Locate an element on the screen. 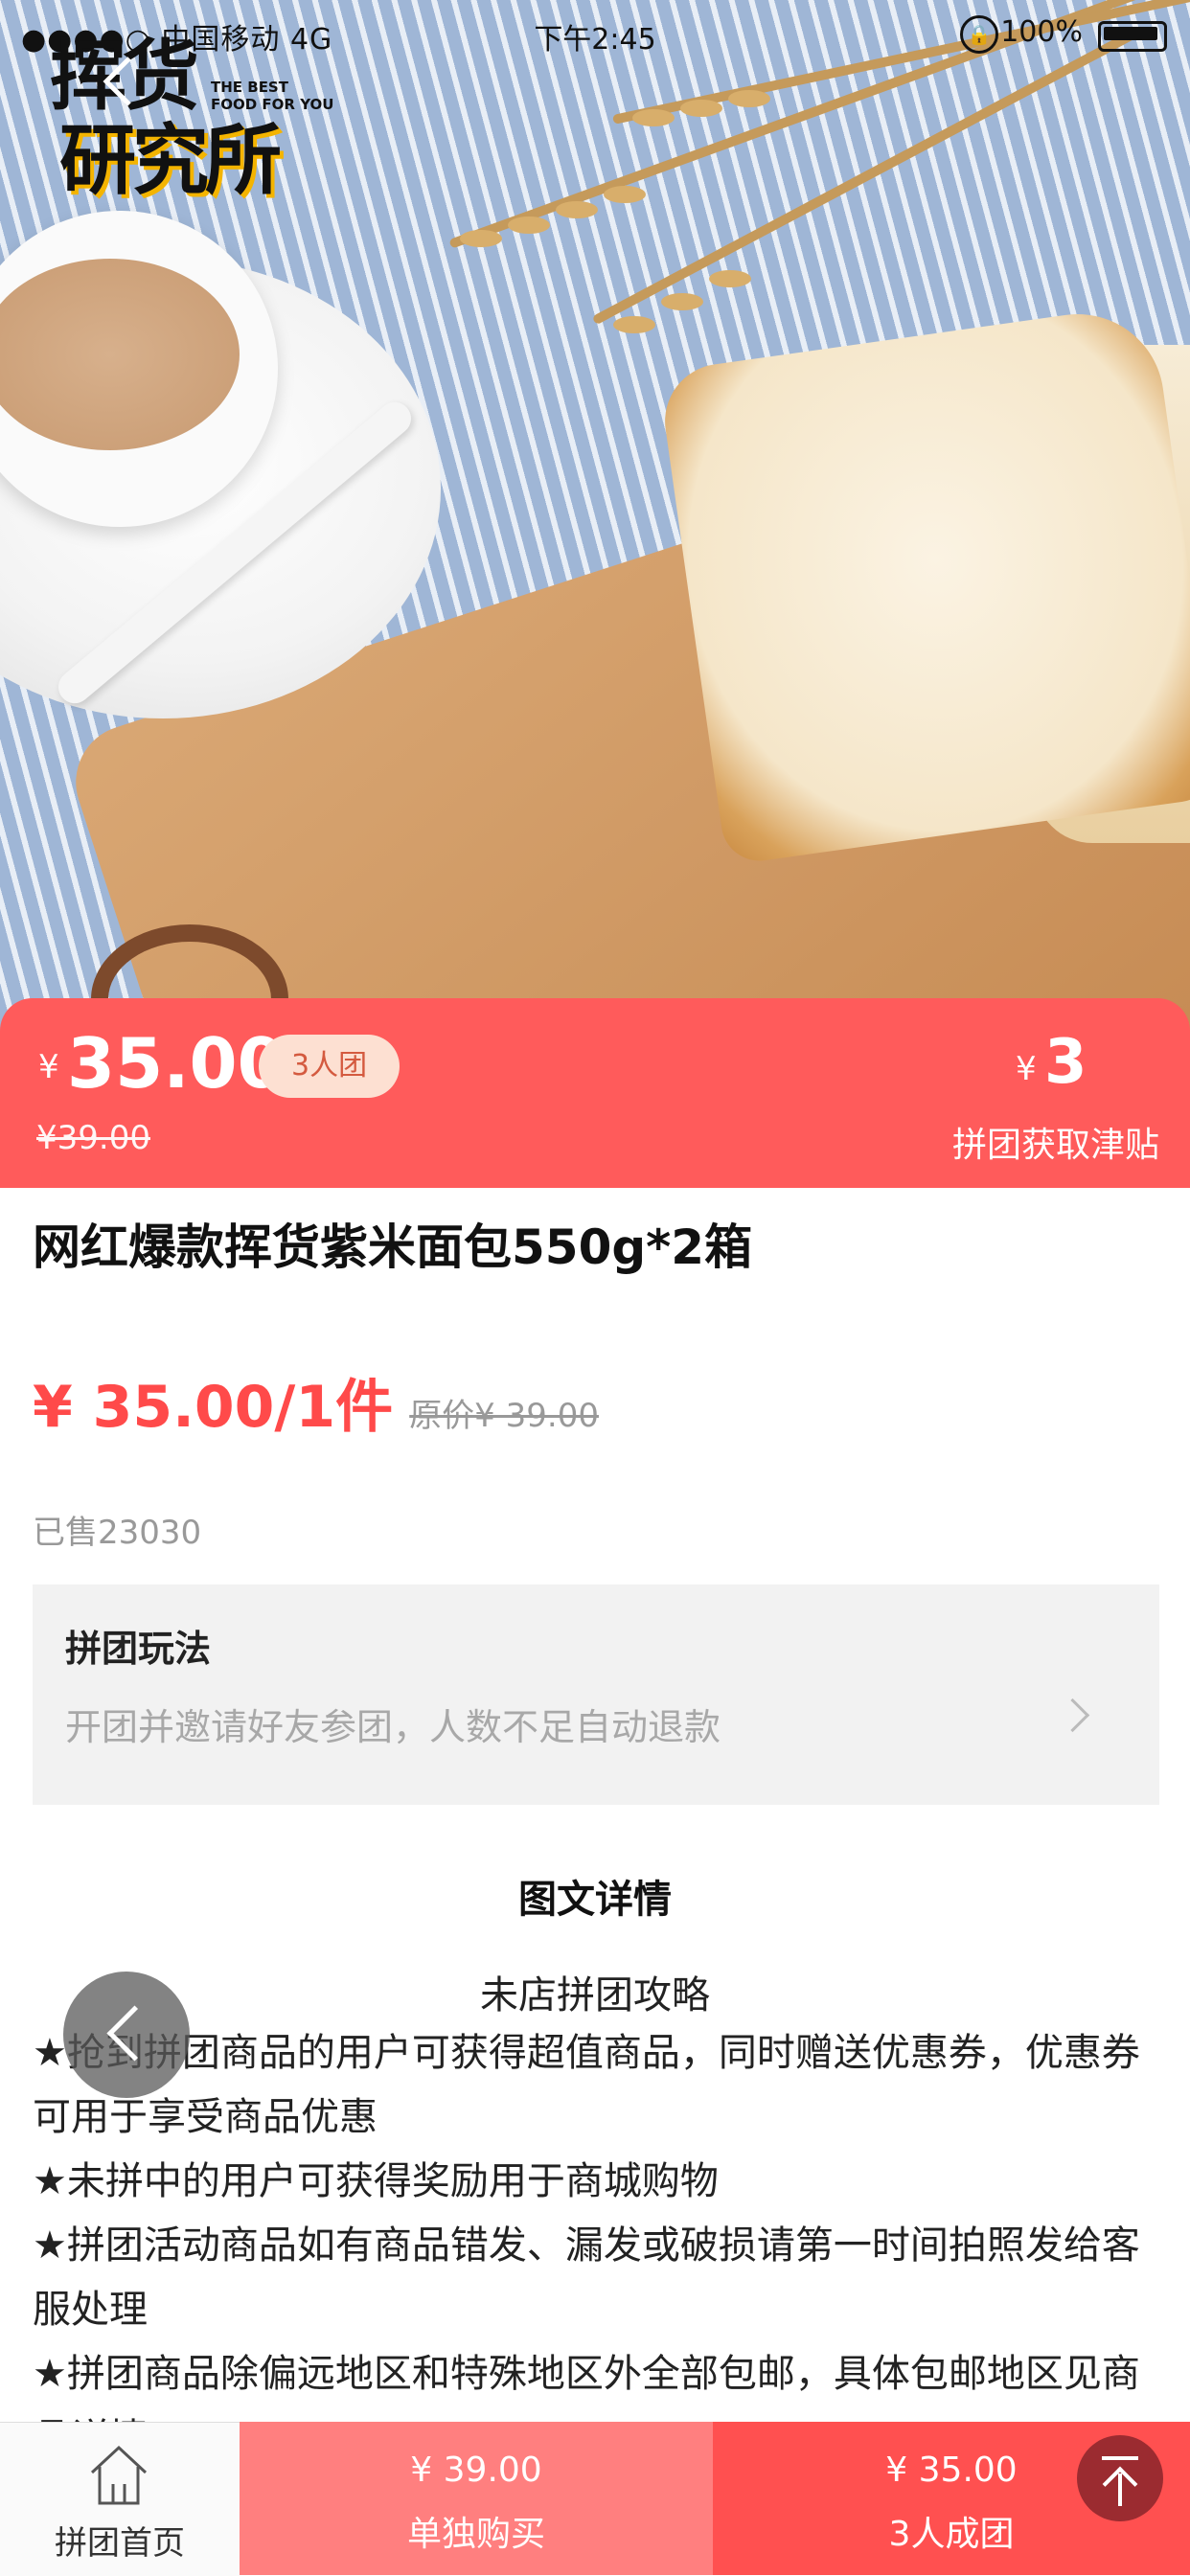 The image size is (1190, 2576). details-item: ★拼团商品除偏远地区和特殊地区外全部包邮，具体包邮地区见商品详情 is located at coordinates (587, 2388).